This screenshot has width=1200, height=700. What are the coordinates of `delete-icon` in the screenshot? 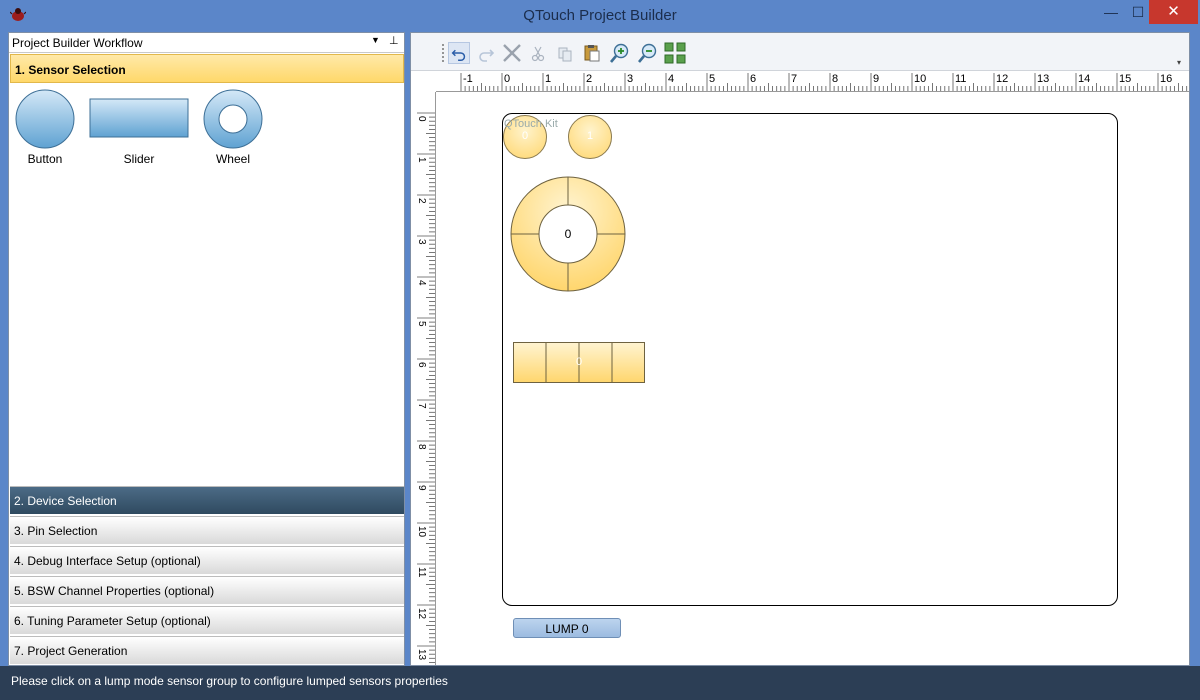 It's located at (512, 53).